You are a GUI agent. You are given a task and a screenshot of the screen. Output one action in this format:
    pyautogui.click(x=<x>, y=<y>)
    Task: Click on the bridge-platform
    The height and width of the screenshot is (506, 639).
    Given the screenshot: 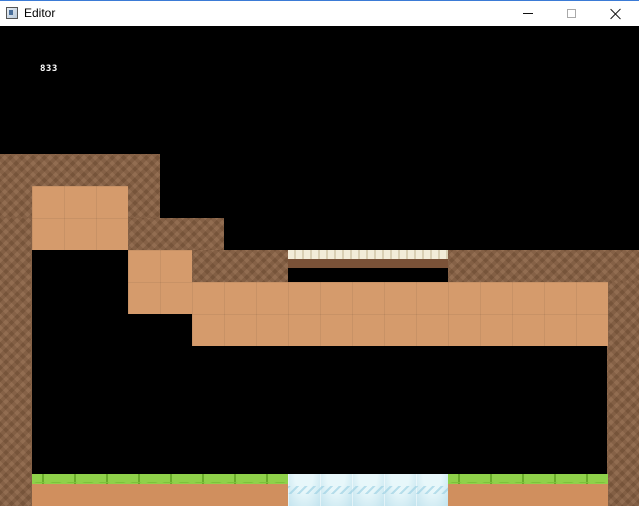 What is the action you would take?
    pyautogui.click(x=368, y=259)
    